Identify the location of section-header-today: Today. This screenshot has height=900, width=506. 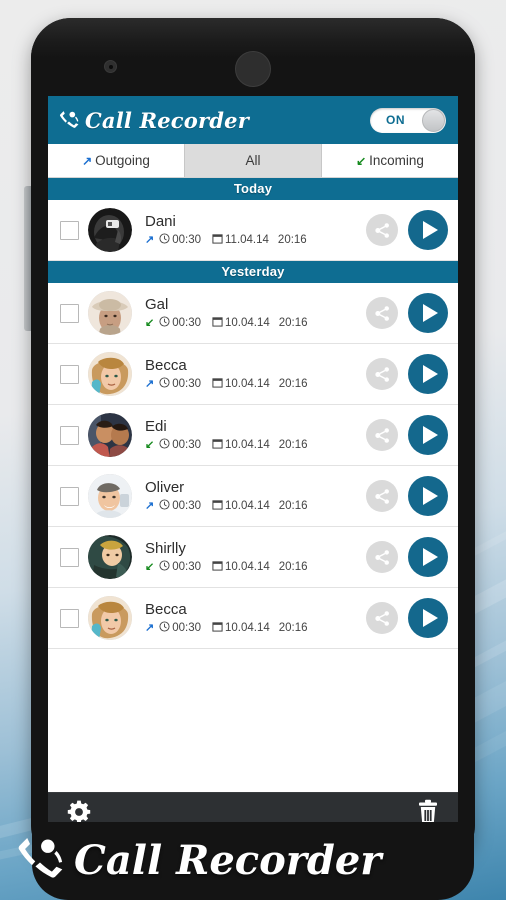
(253, 189).